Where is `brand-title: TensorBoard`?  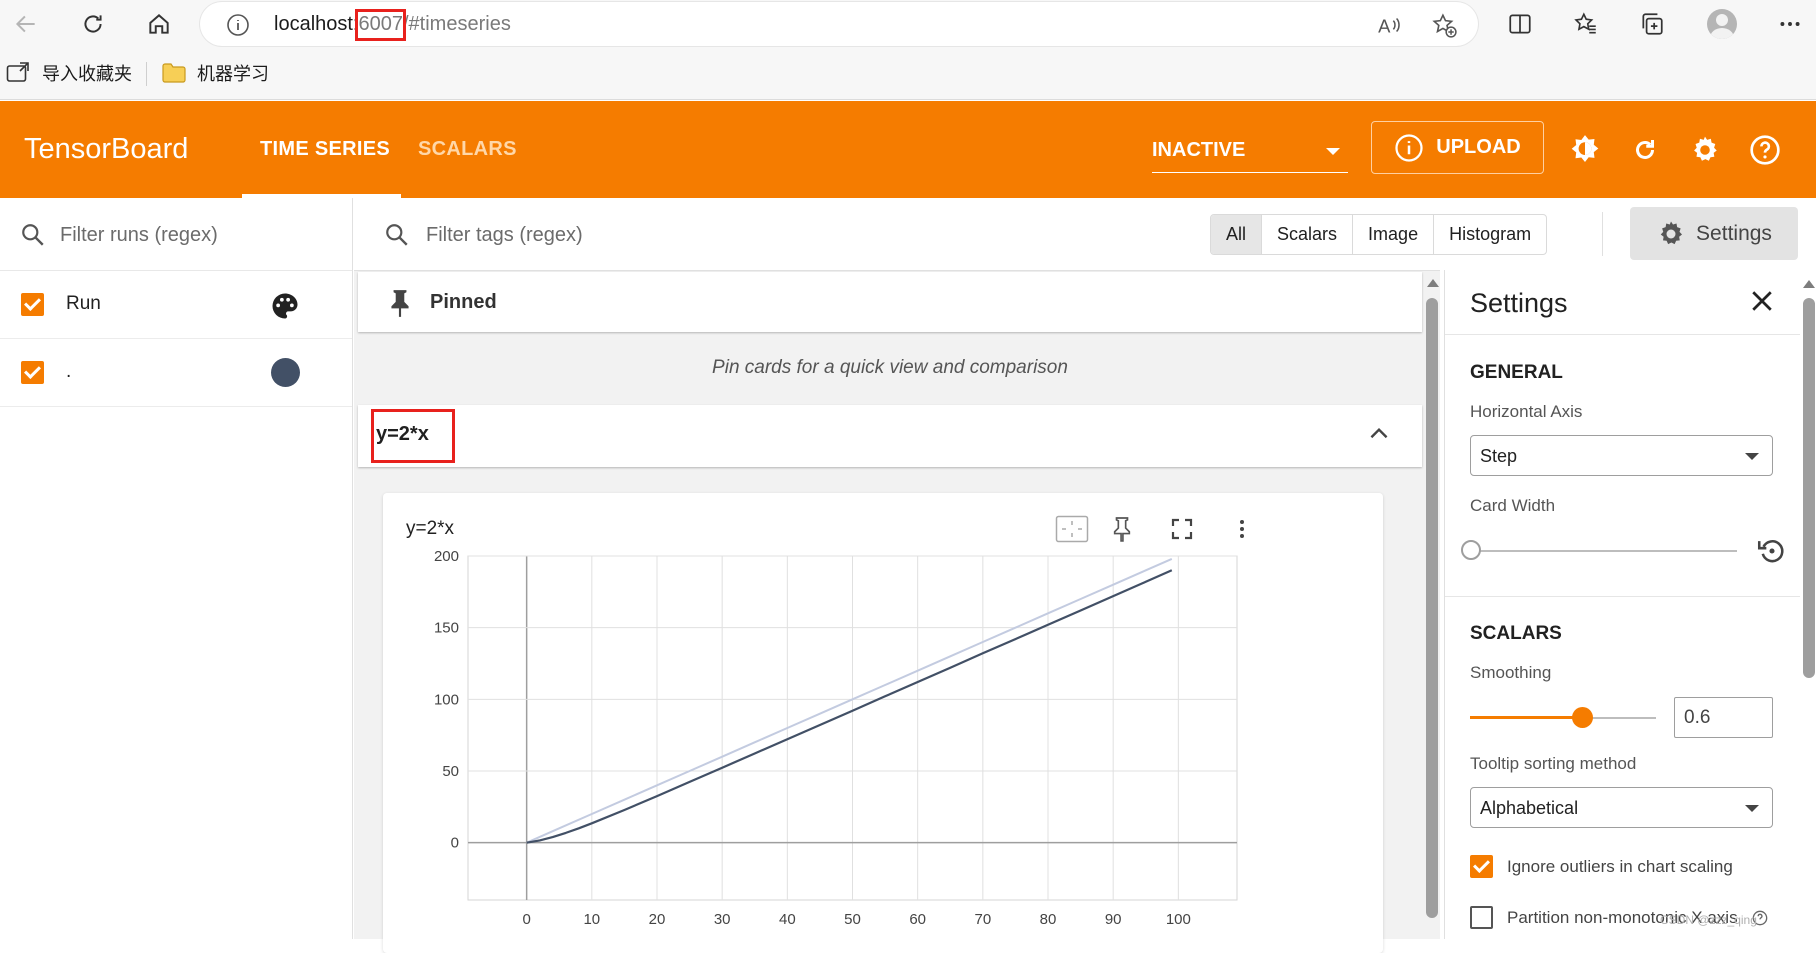
brand-title: TensorBoard is located at coordinates (106, 149).